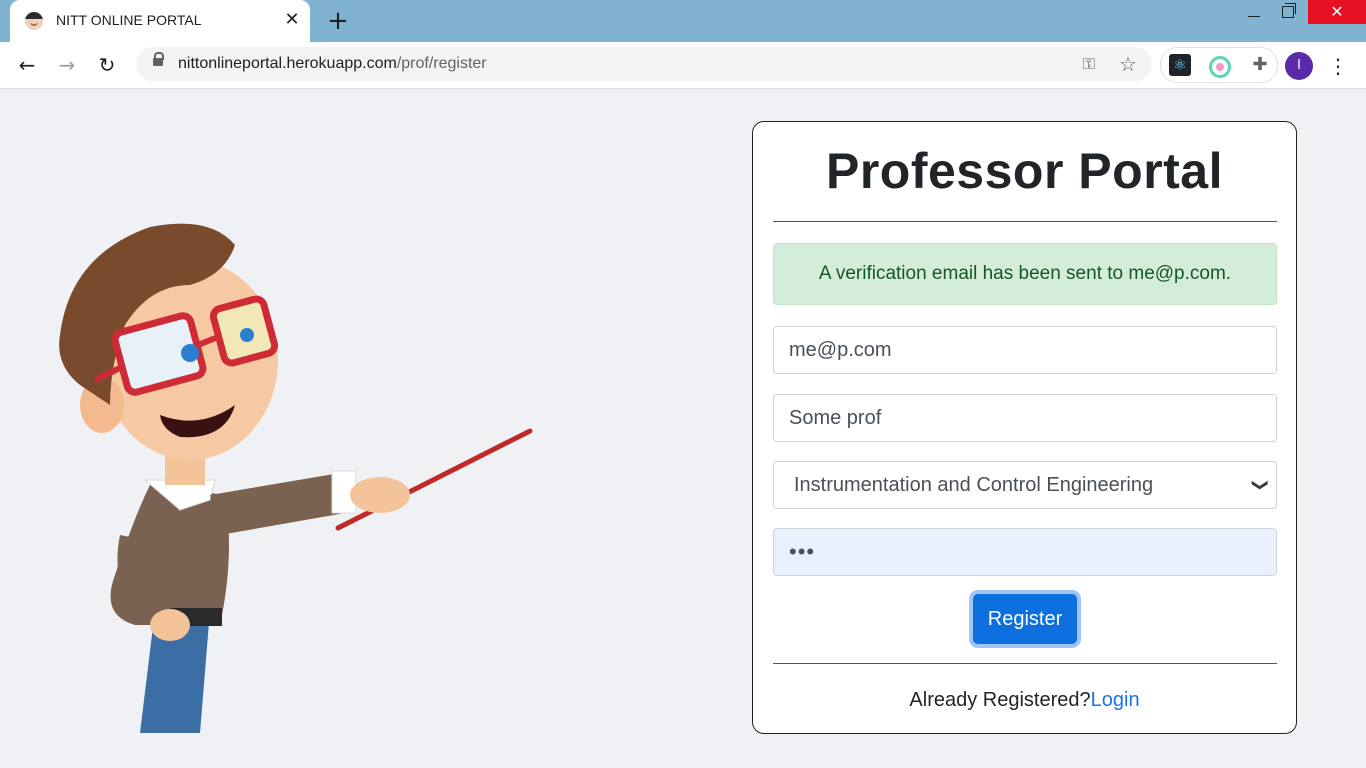 Image resolution: width=1366 pixels, height=768 pixels. What do you see at coordinates (292, 20) in the screenshot?
I see `tab-close-icon: ✕` at bounding box center [292, 20].